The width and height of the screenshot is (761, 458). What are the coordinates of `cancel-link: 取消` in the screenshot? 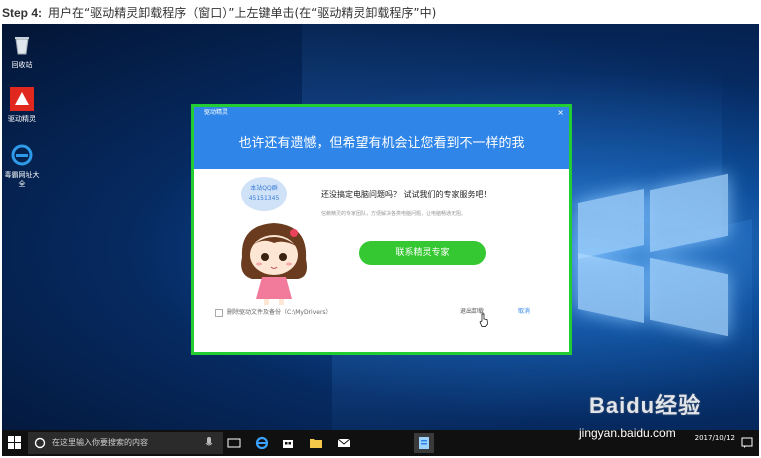 It's located at (524, 310).